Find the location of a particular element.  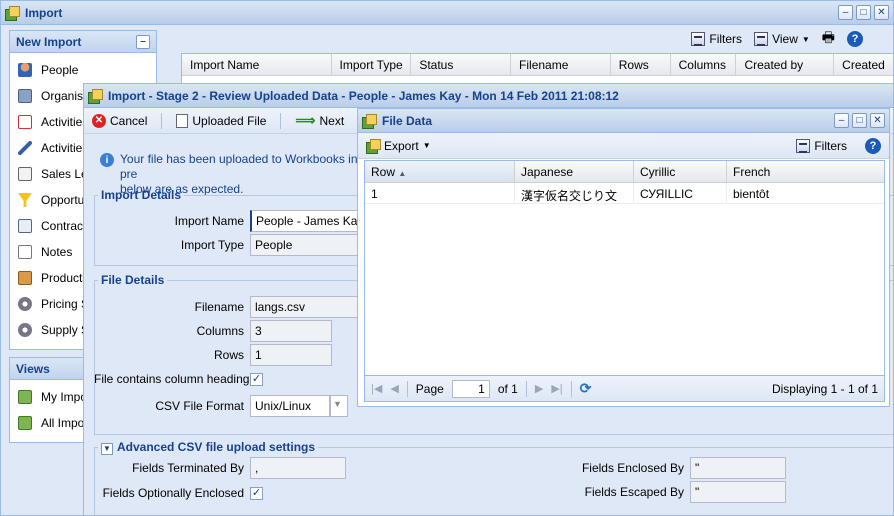

last-page-icon: ▶| is located at coordinates (556, 388).